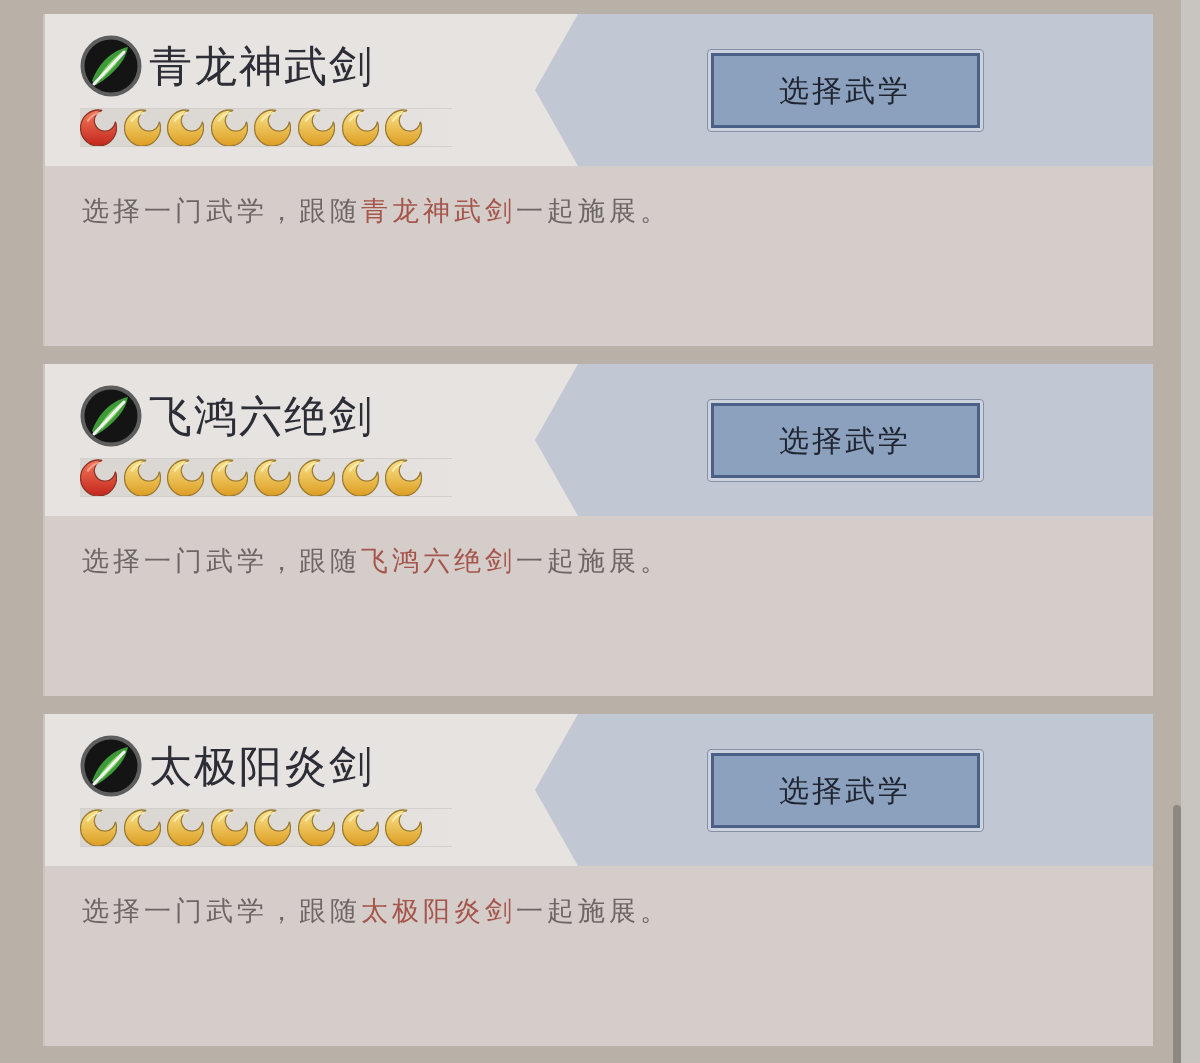 This screenshot has width=1200, height=1063. Describe the element at coordinates (376, 561) in the screenshot. I see `skill-description: 选择一门武学，跟随飞鸿六绝剑 一起施展。` at that location.